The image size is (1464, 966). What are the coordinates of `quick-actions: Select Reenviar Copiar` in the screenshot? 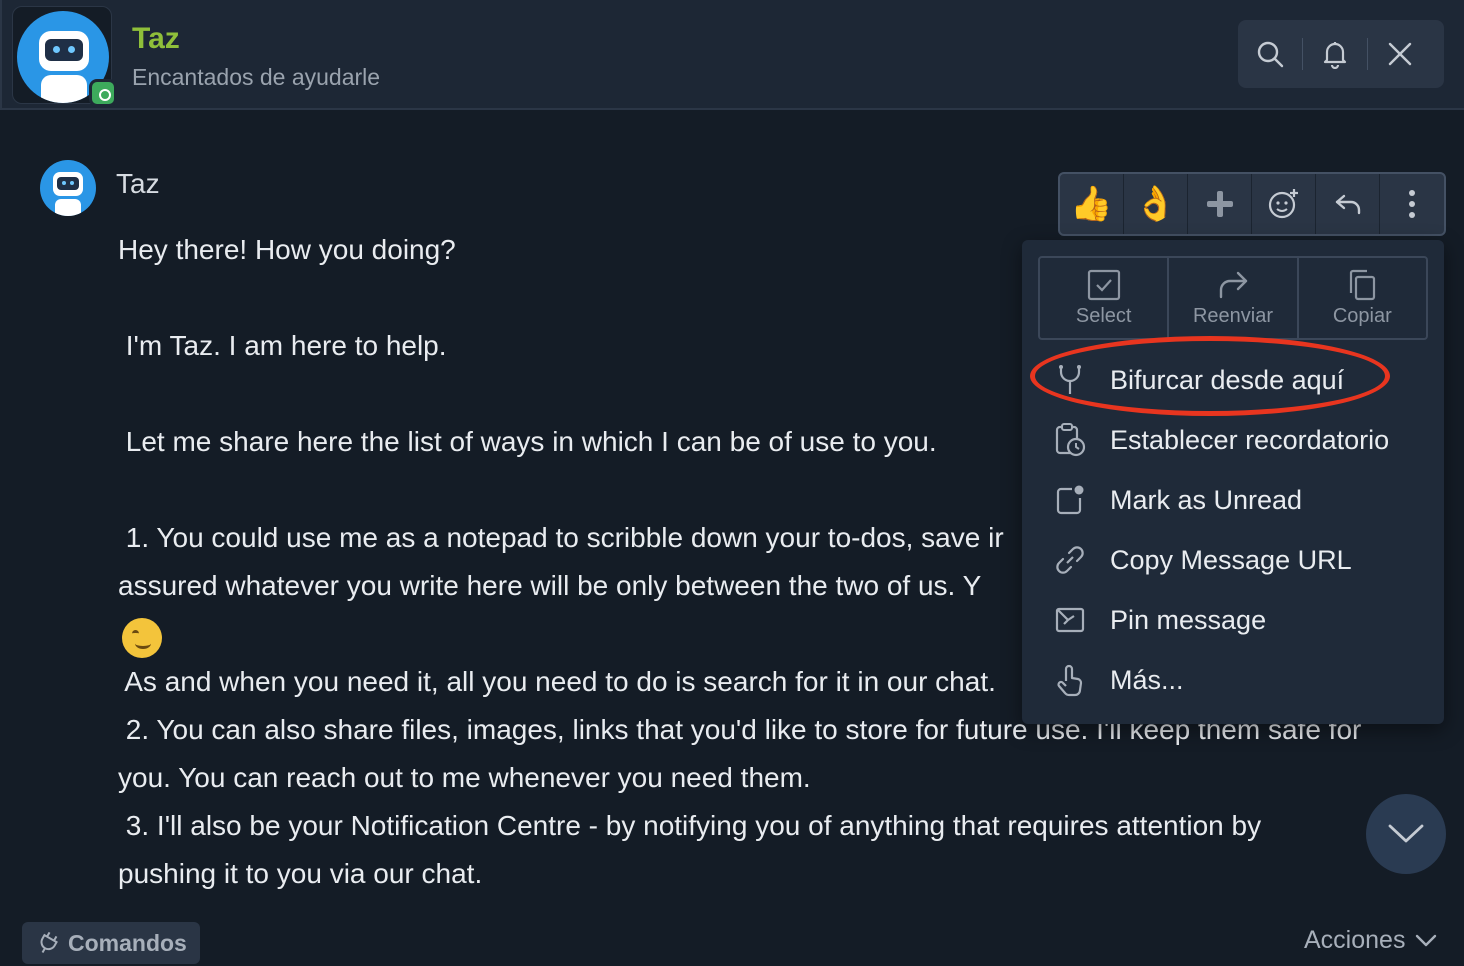 It's located at (1233, 298).